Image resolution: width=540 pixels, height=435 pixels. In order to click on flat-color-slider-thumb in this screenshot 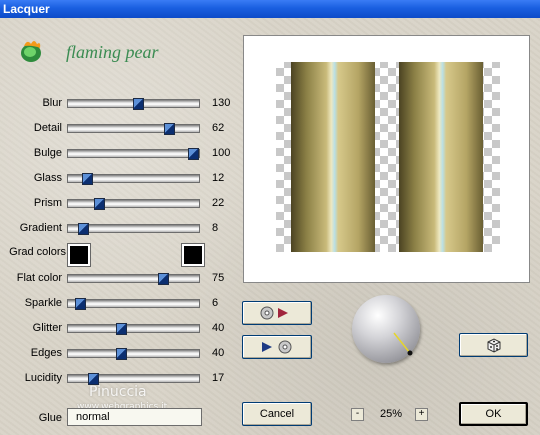, I will do `click(163, 279)`.